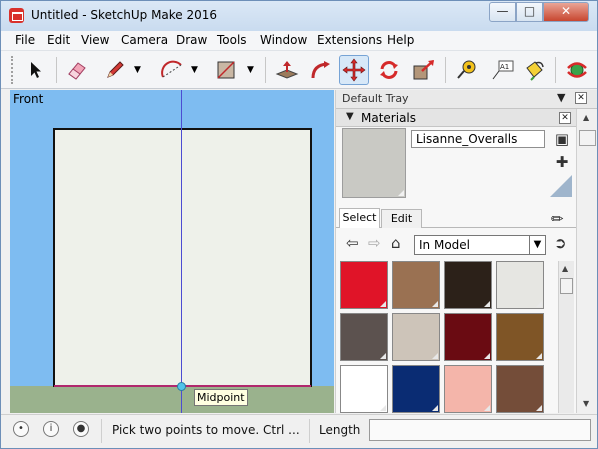  I want to click on material-preview, so click(374, 163).